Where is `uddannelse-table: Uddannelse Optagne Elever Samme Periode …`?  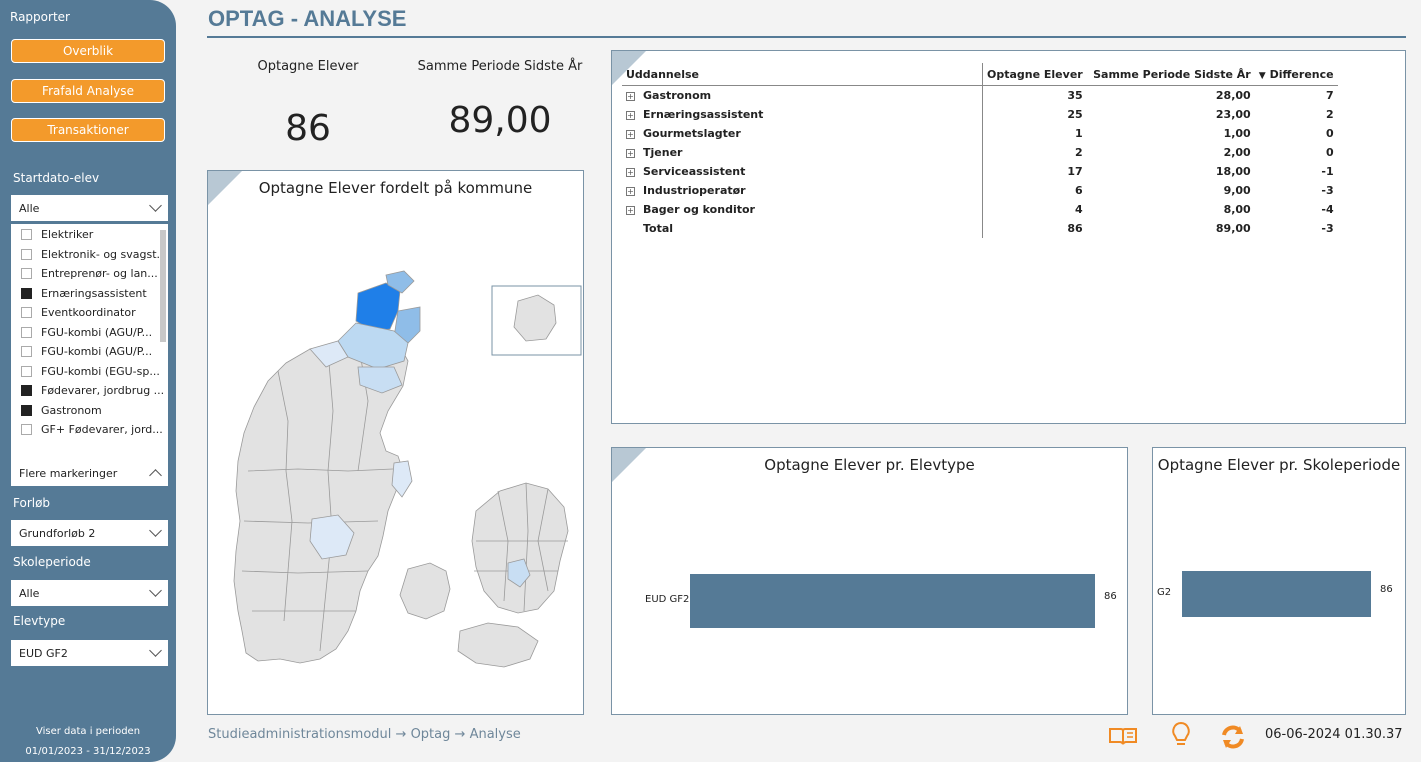
uddannelse-table: Uddannelse Optagne Elever Samme Periode … is located at coordinates (980, 150).